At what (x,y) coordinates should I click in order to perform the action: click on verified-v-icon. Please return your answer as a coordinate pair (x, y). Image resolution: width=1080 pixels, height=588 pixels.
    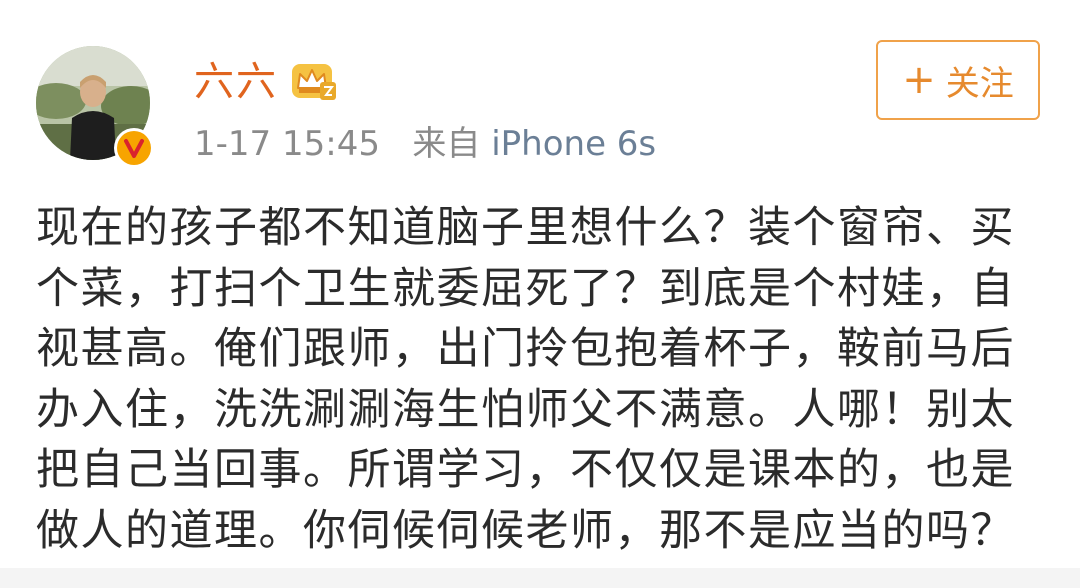
    Looking at the image, I should click on (134, 148).